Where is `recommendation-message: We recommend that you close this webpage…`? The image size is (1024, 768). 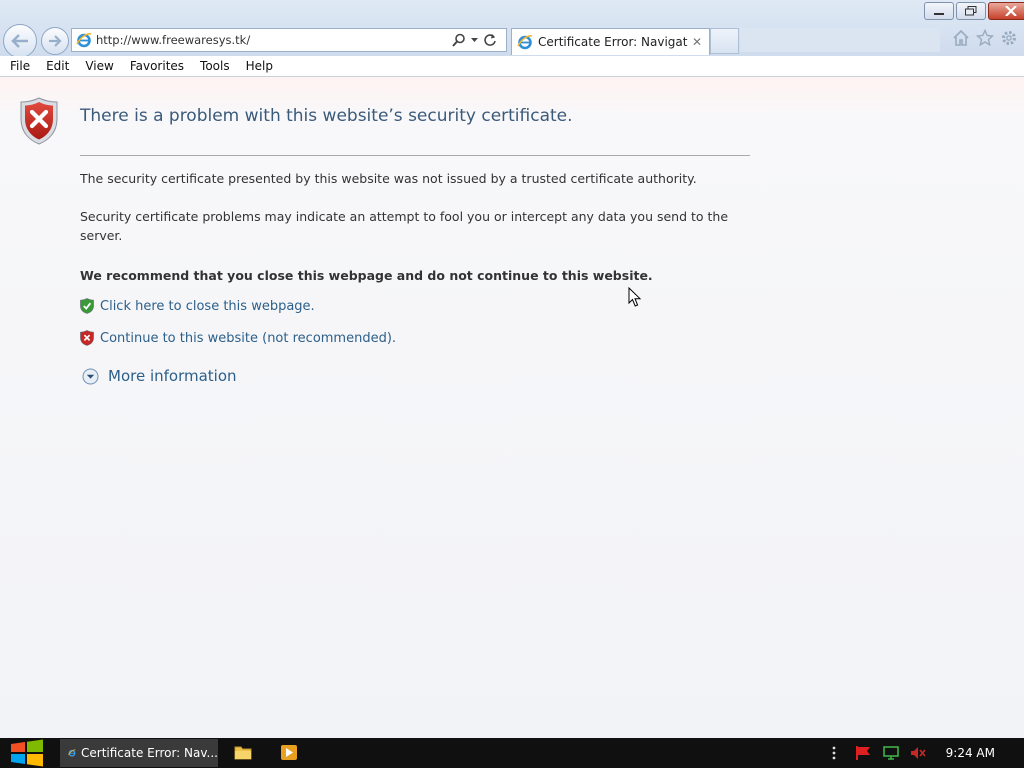 recommendation-message: We recommend that you close this webpage… is located at coordinates (366, 275).